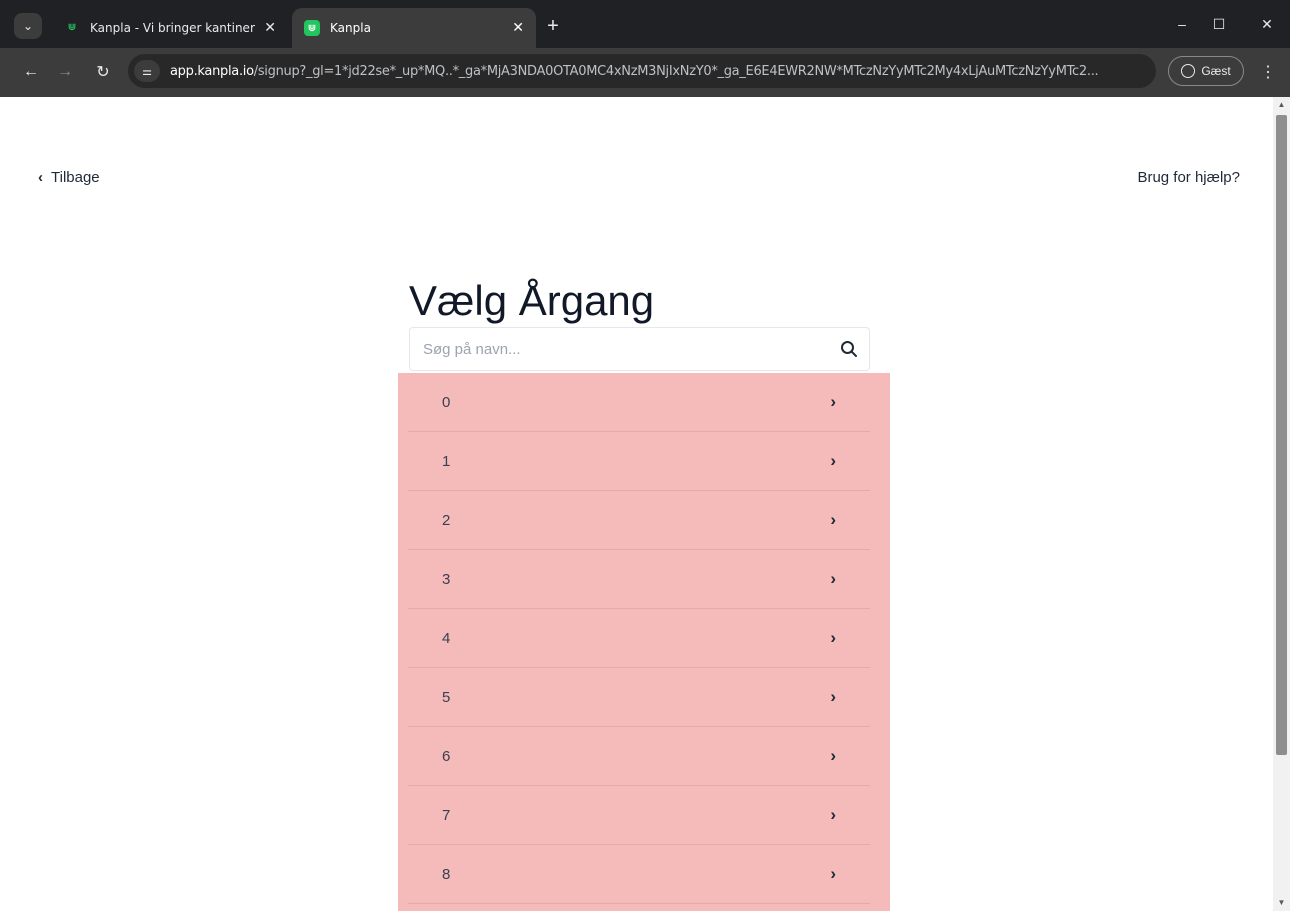 Image resolution: width=1290 pixels, height=911 pixels. Describe the element at coordinates (75, 177) in the screenshot. I see `back-label: Tilbage` at that location.